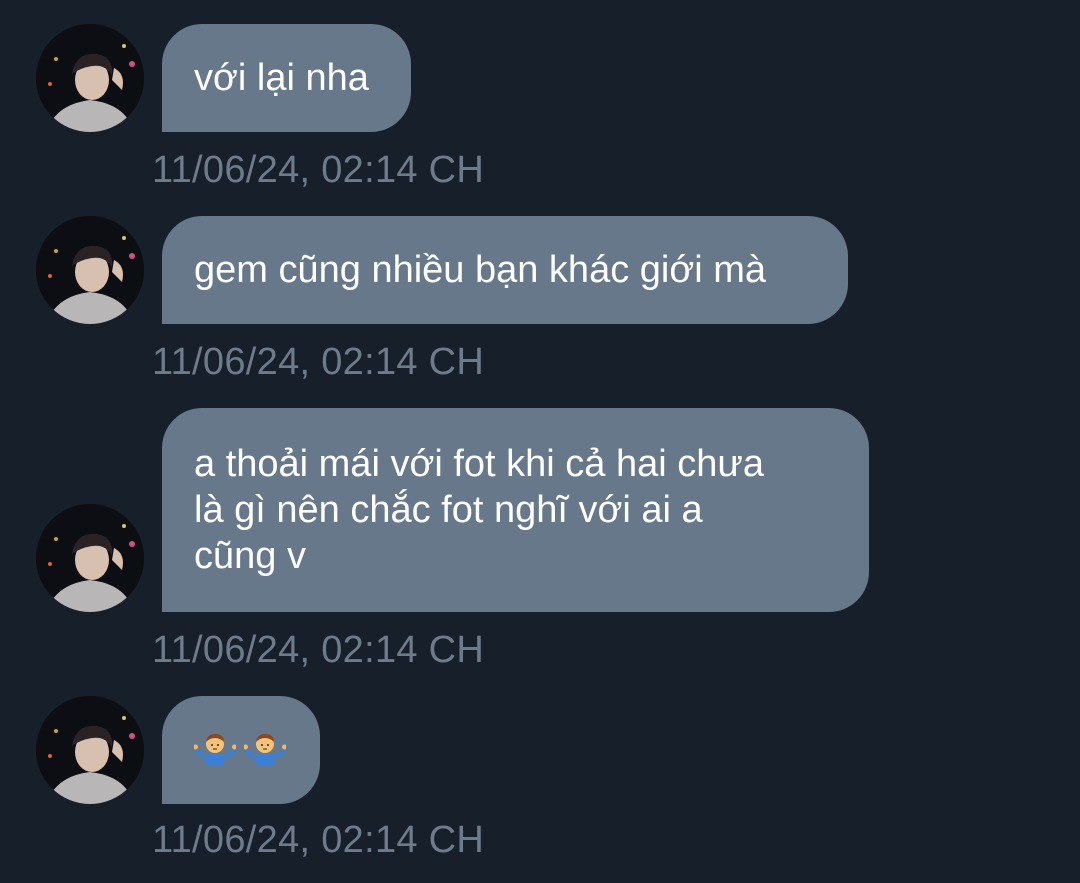  Describe the element at coordinates (241, 750) in the screenshot. I see `message-bubble` at that location.